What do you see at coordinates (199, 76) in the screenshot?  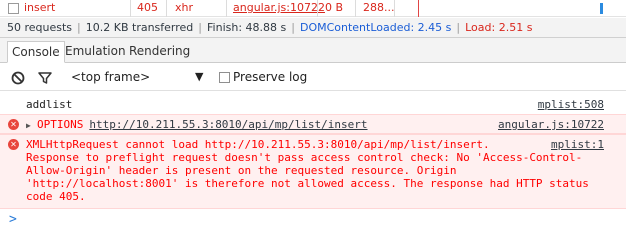 I see `chevron-down-icon: ▼` at bounding box center [199, 76].